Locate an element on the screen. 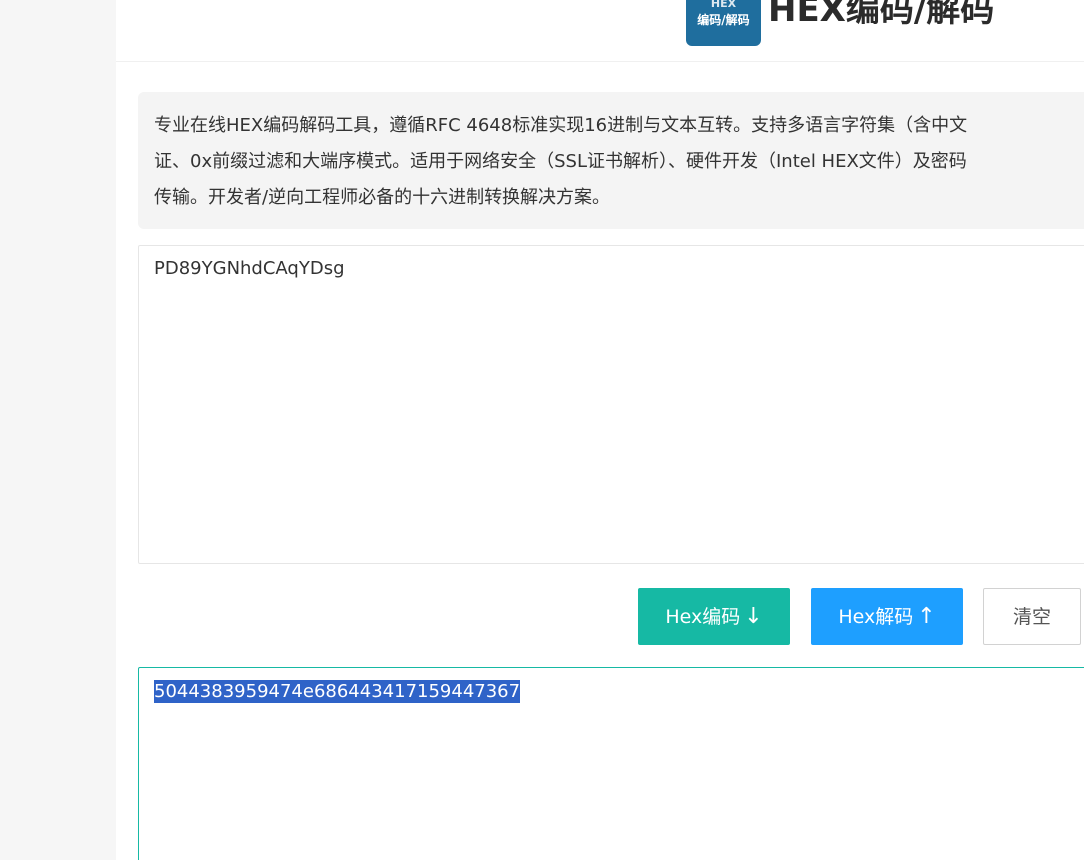 This screenshot has height=860, width=1084. hex-decode-label: Hex解码 is located at coordinates (876, 617).